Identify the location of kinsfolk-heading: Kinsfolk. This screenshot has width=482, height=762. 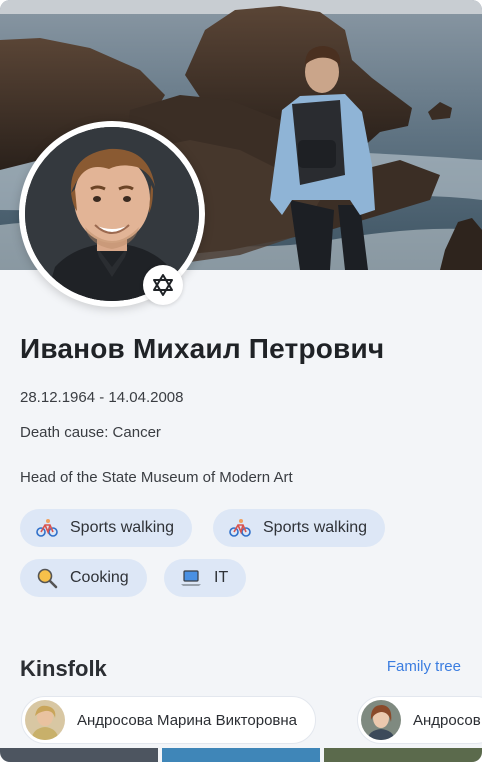
(63, 668).